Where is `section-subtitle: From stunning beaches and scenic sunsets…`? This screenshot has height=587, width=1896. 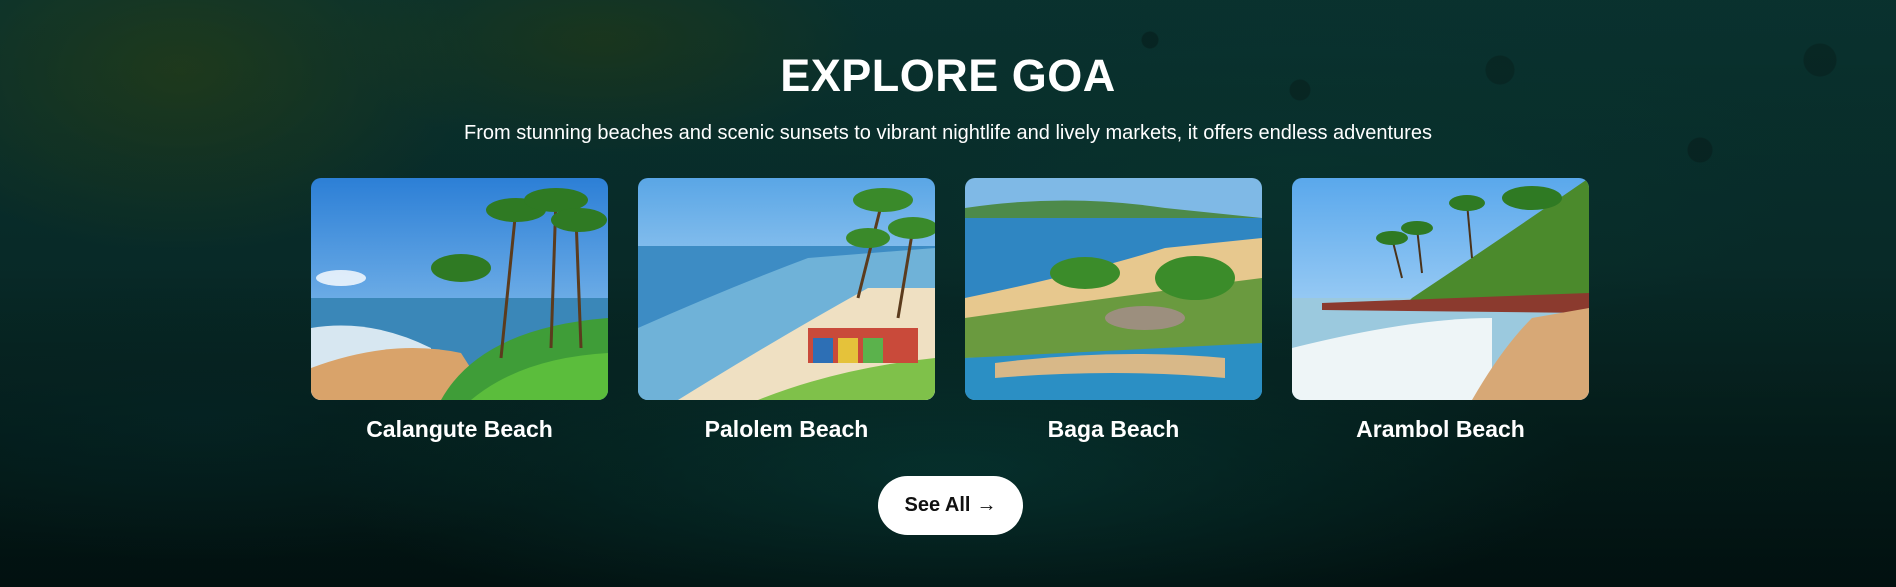 section-subtitle: From stunning beaches and scenic sunsets… is located at coordinates (948, 133).